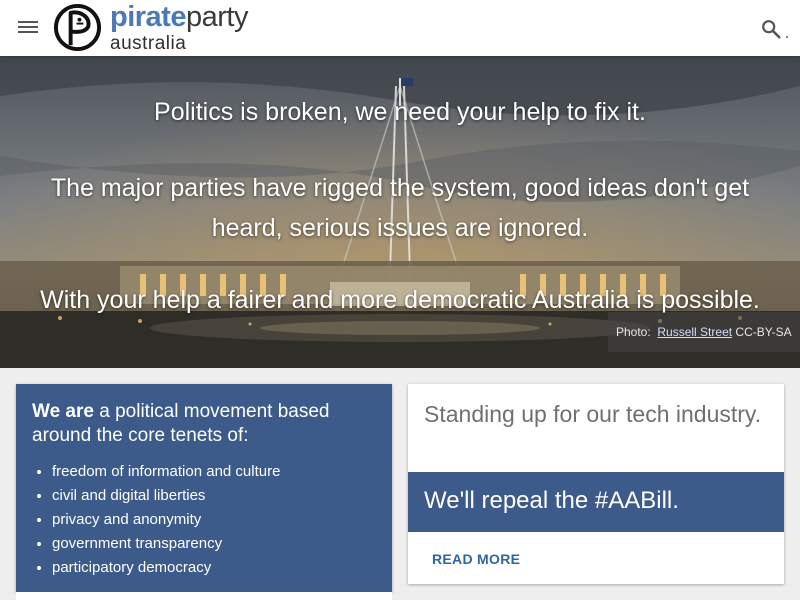 The image size is (800, 600). I want to click on tenet-item: government transparency, so click(166, 544).